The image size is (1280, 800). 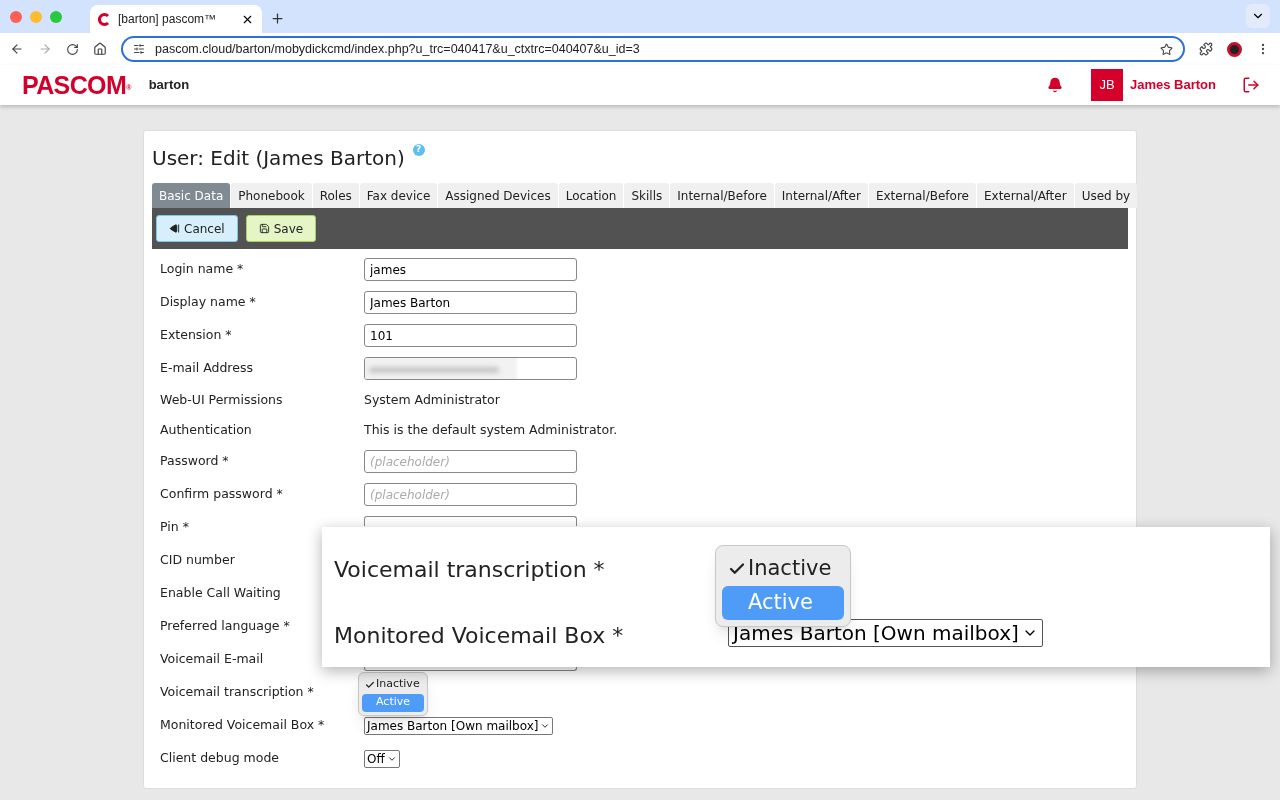 I want to click on tab: Basic Data, so click(x=191, y=195).